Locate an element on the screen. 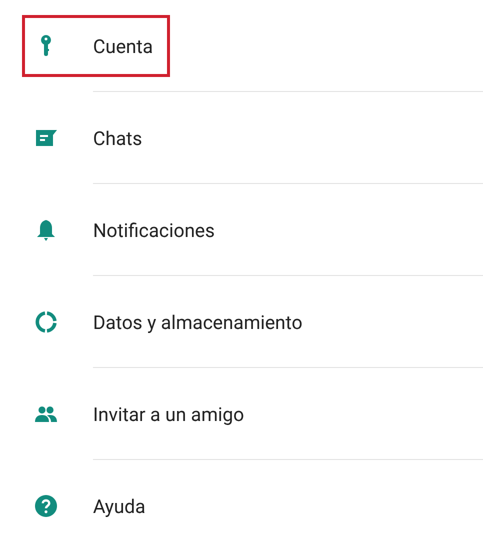 This screenshot has width=483, height=546. settings-label: Invitar a un amigo is located at coordinates (168, 414).